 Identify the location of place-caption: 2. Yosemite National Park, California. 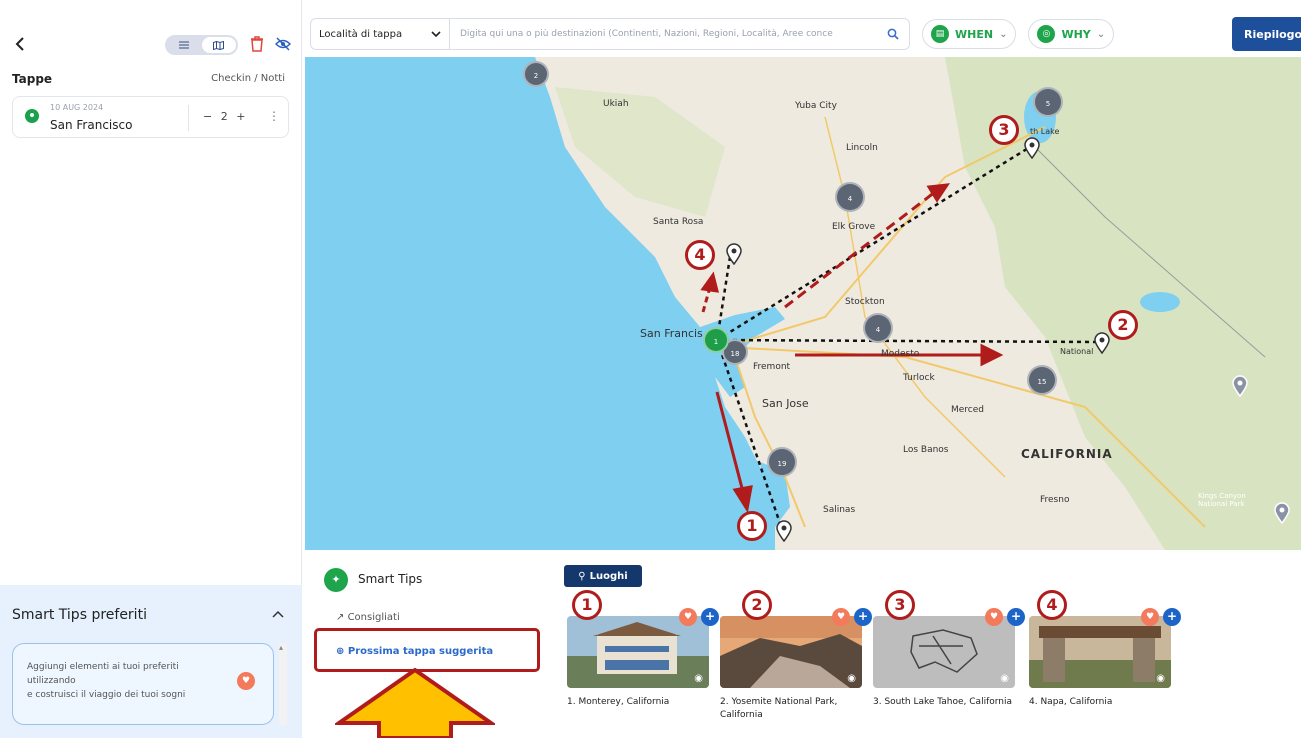
(779, 708).